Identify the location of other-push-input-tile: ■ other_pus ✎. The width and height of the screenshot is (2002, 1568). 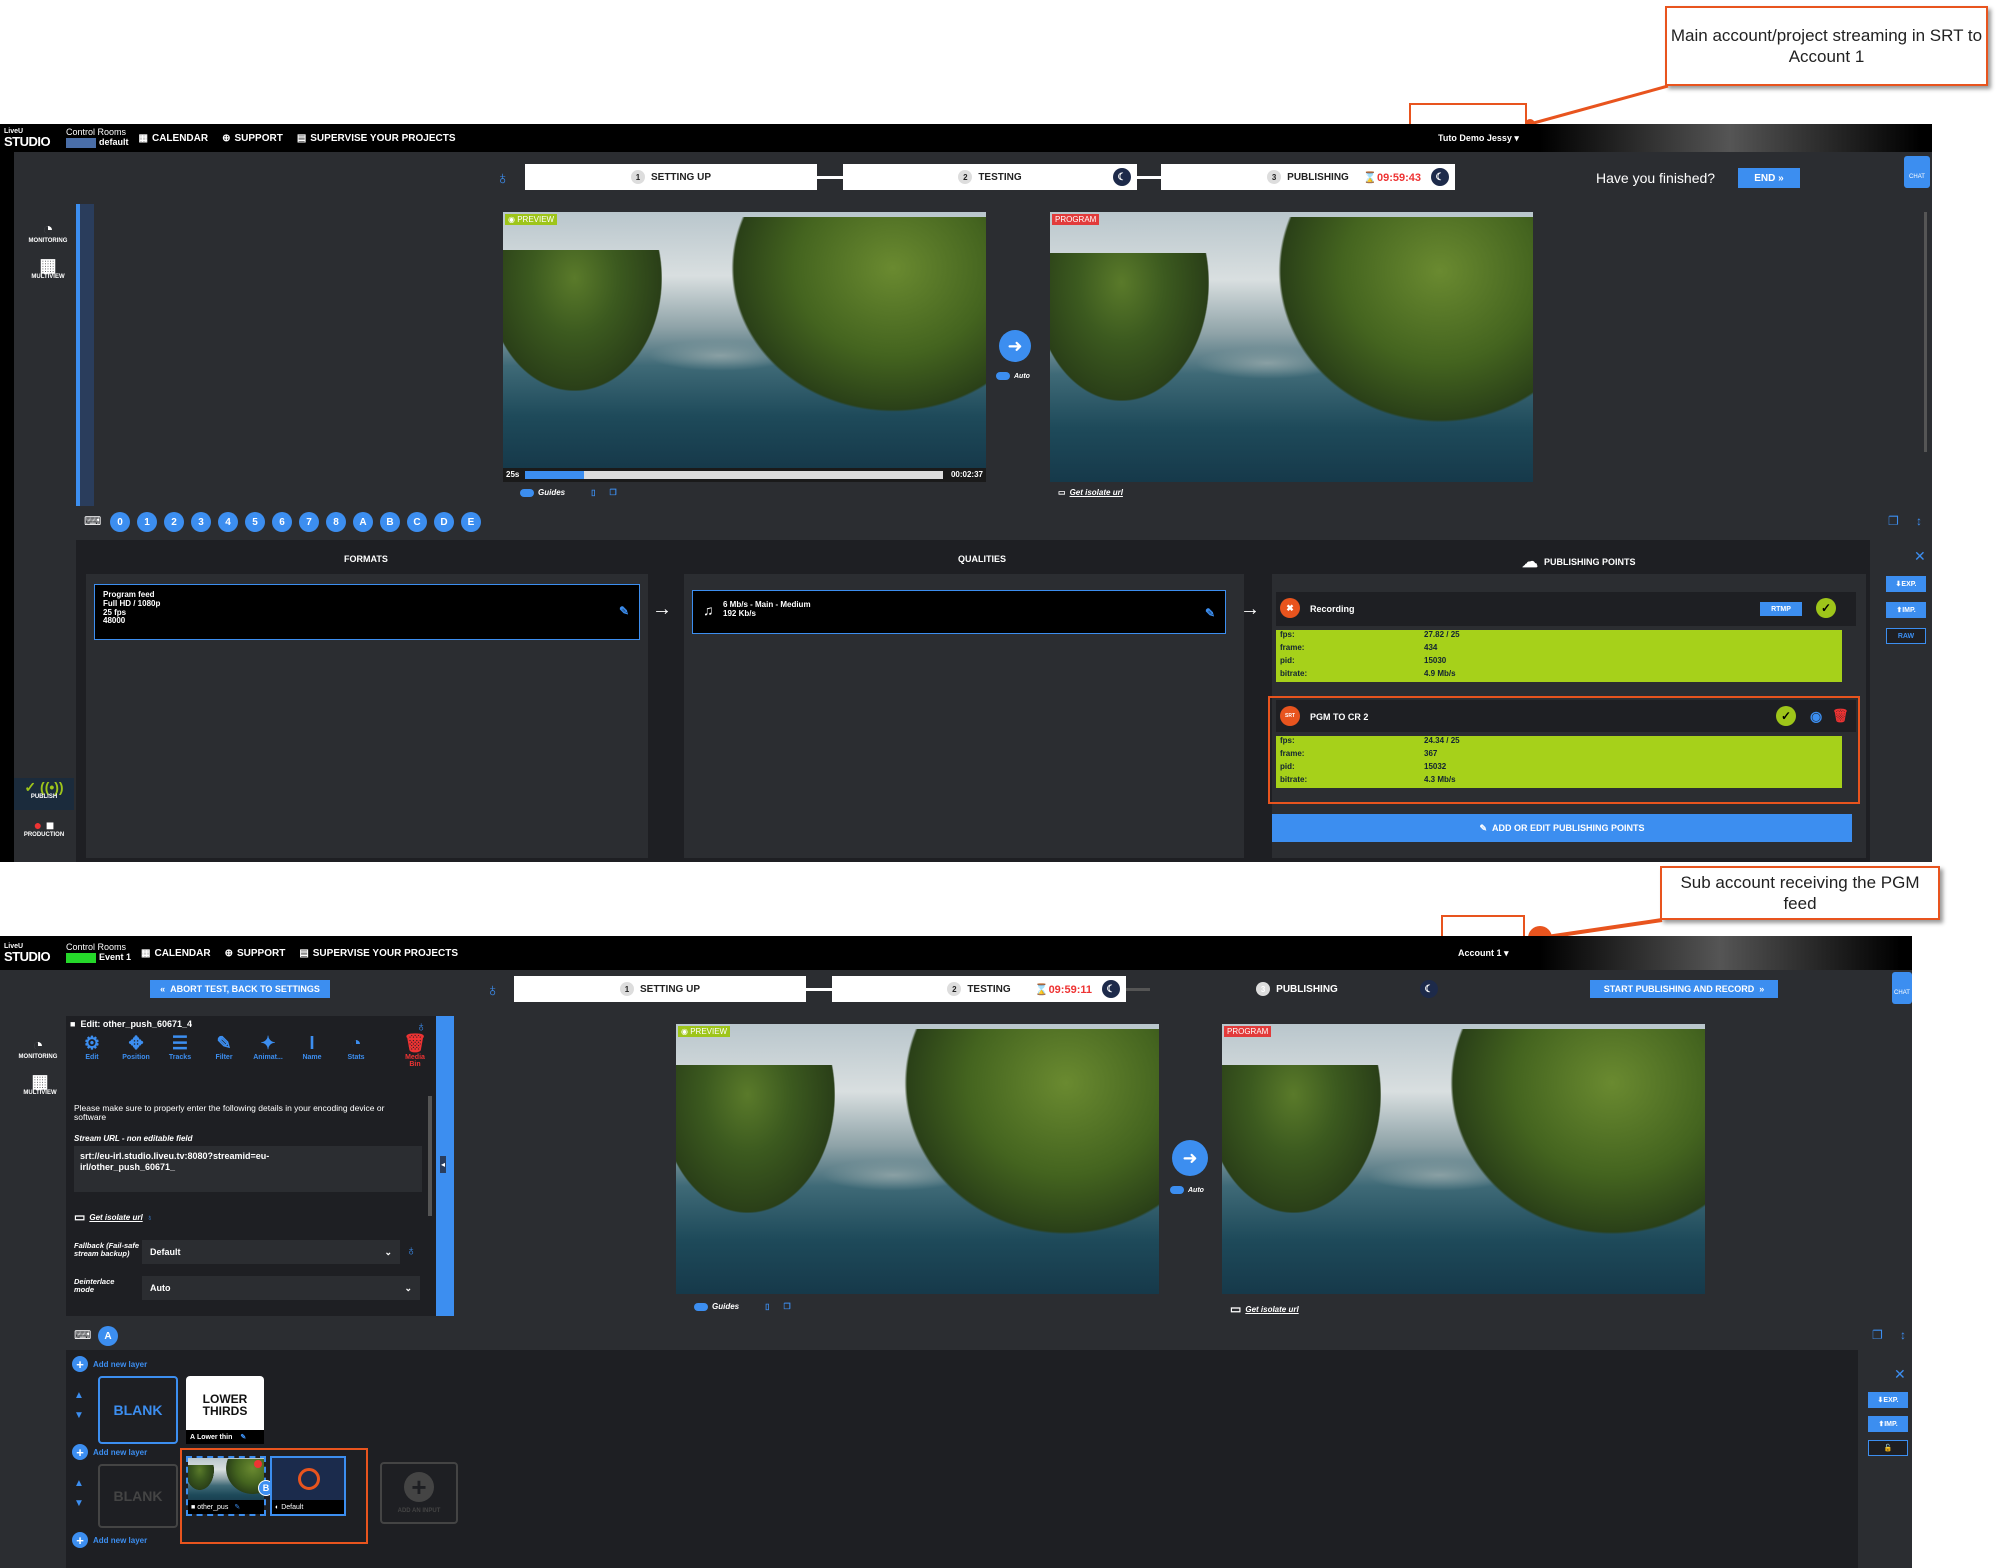
(226, 1486).